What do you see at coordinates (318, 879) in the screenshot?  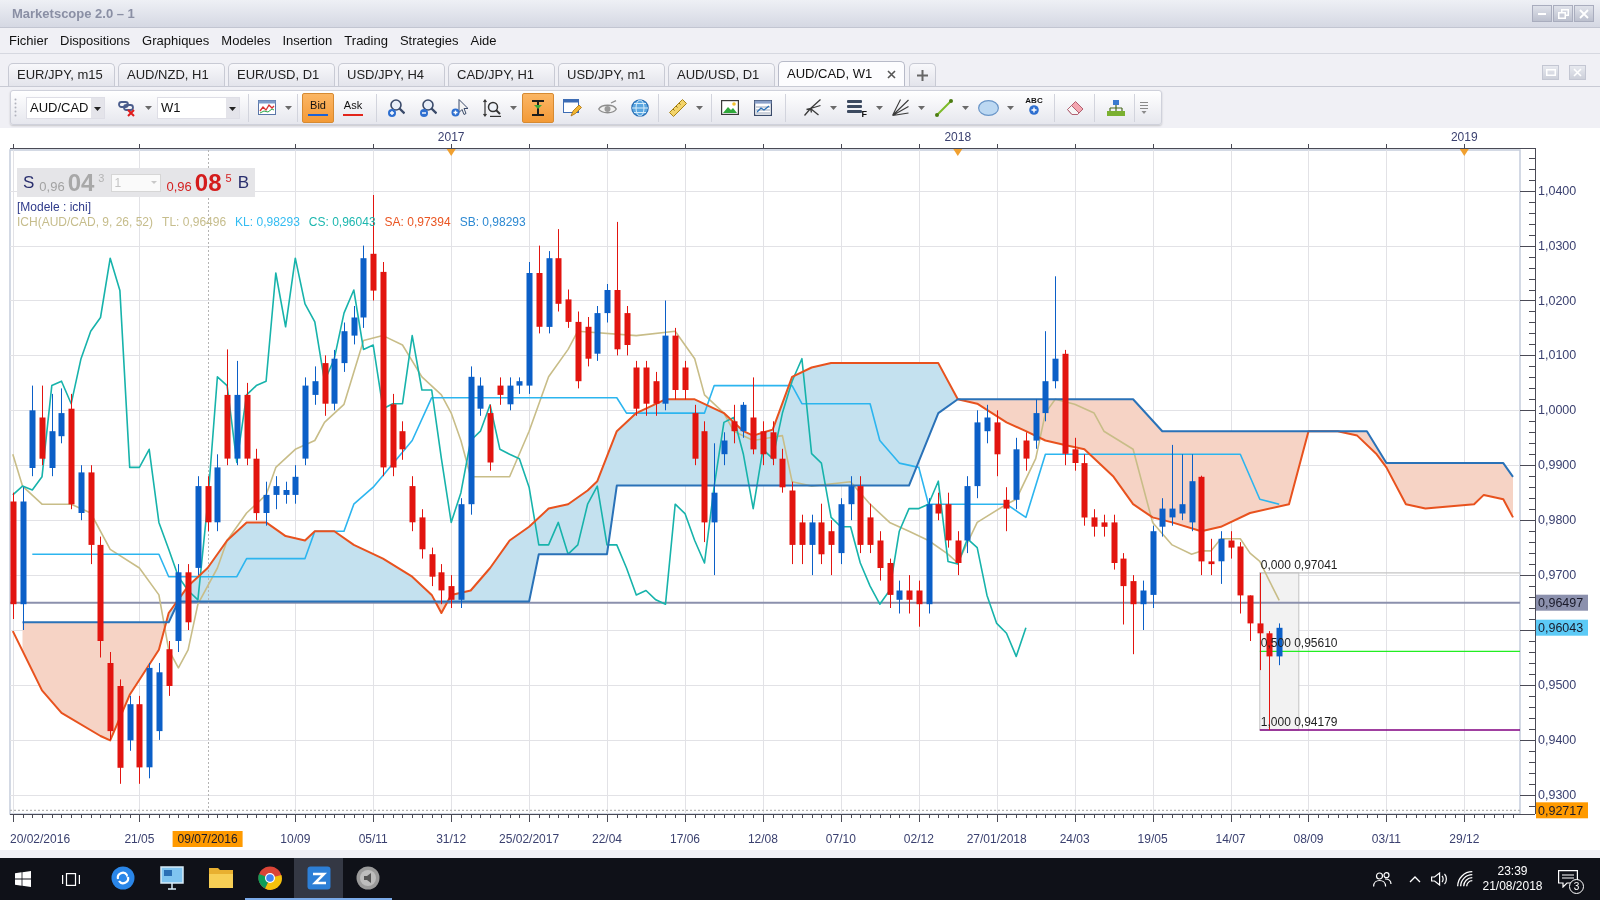 I see `taskbar-app-button` at bounding box center [318, 879].